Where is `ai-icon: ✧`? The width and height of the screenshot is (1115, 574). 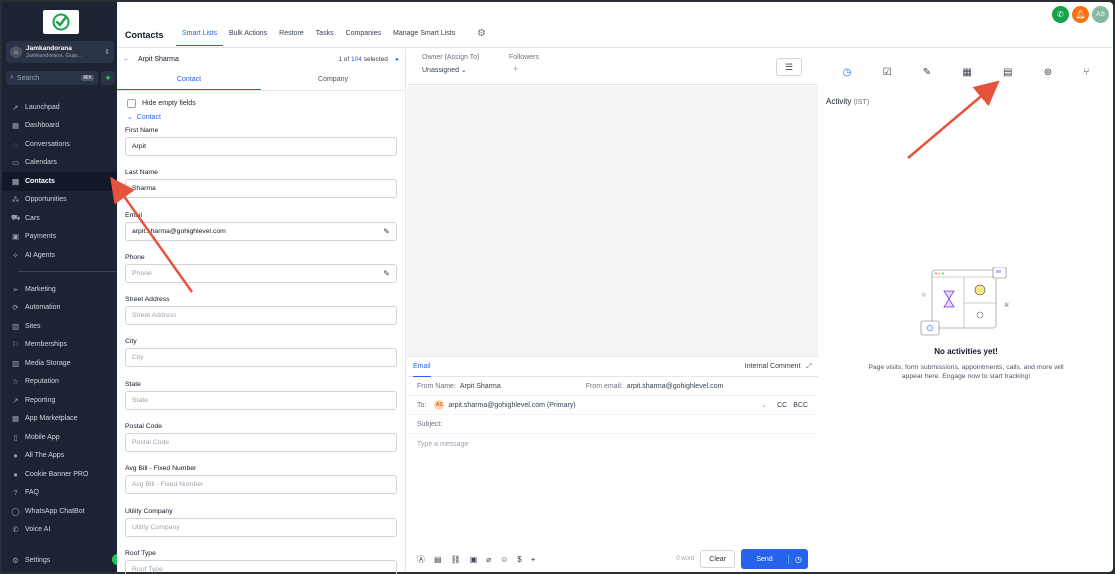
ai-icon: ✧ is located at coordinates (15, 255).